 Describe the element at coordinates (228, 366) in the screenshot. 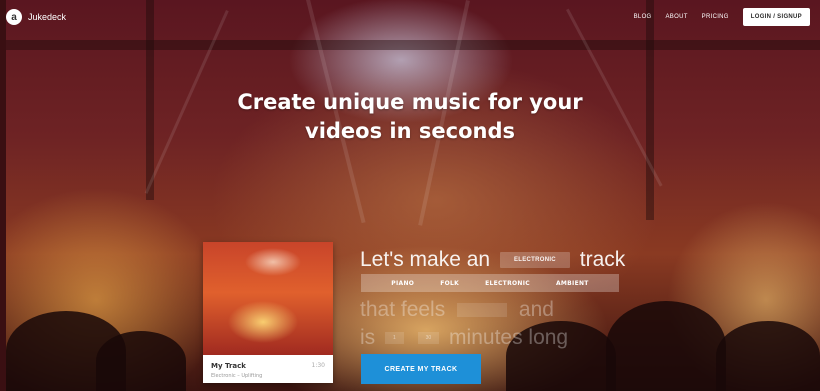

I see `track-title: My Track` at that location.